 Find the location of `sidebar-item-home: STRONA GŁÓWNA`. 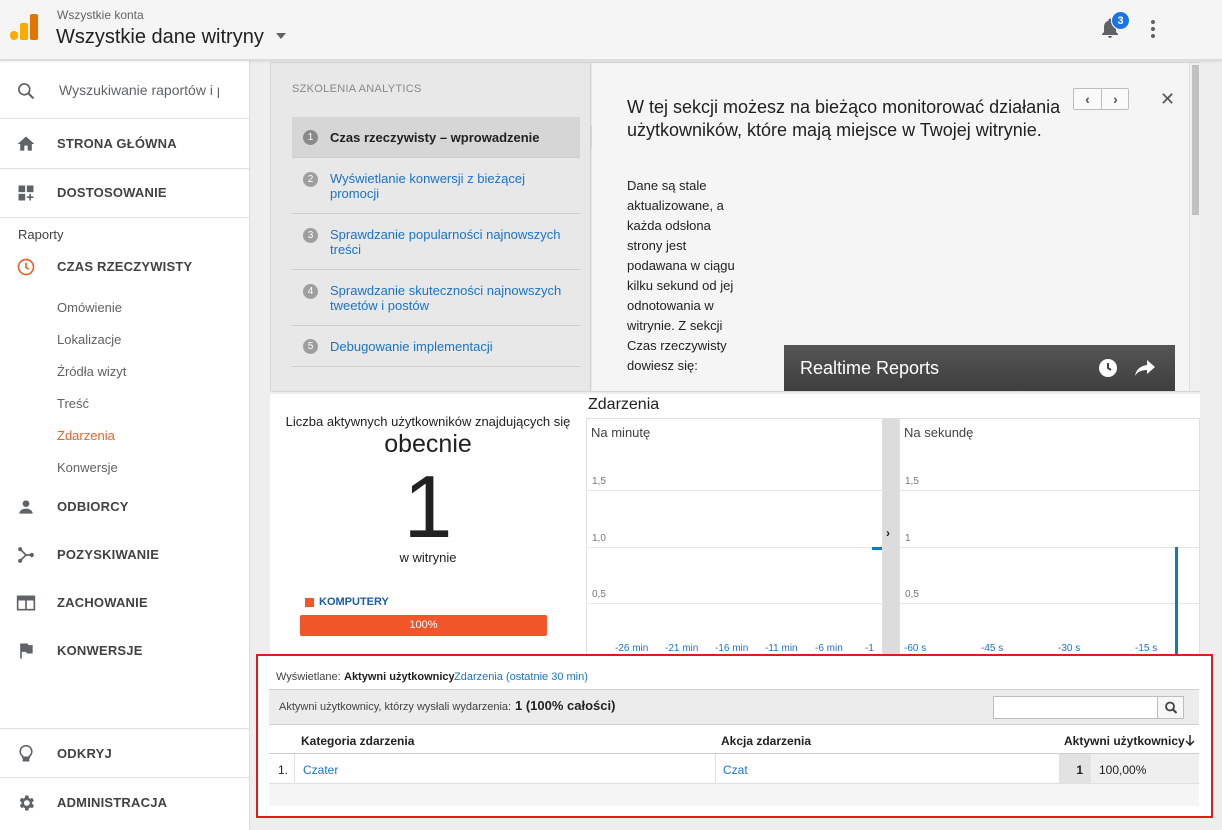

sidebar-item-home: STRONA GŁÓWNA is located at coordinates (124, 144).